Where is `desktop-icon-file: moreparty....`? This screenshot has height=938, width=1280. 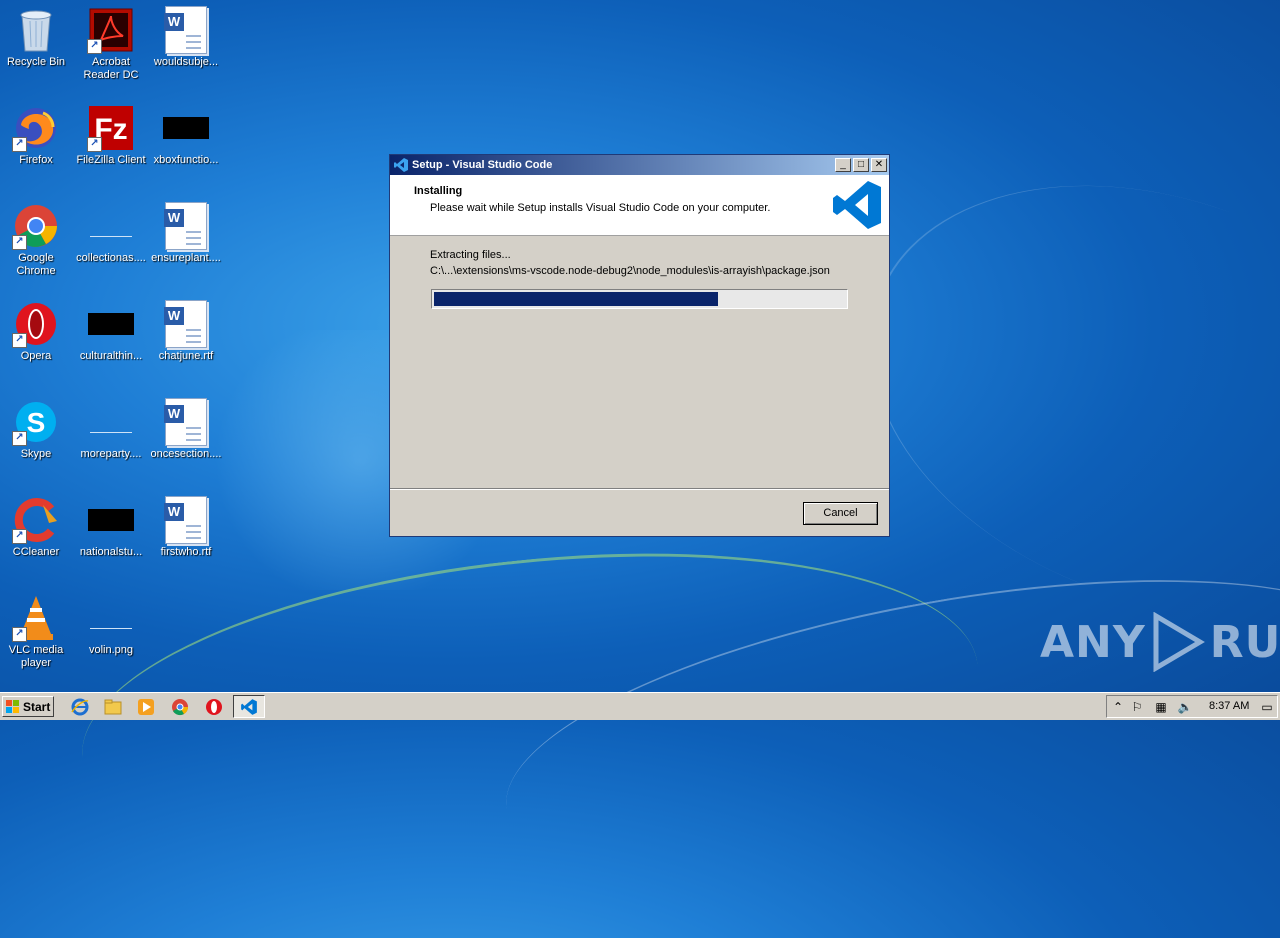
desktop-icon-file: moreparty.... is located at coordinates (111, 429).